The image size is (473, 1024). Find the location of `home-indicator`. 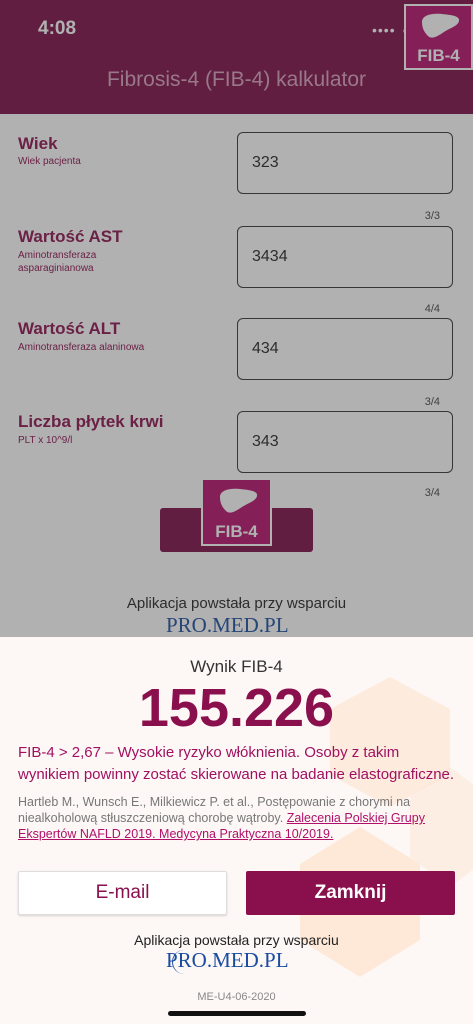

home-indicator is located at coordinates (237, 1013).